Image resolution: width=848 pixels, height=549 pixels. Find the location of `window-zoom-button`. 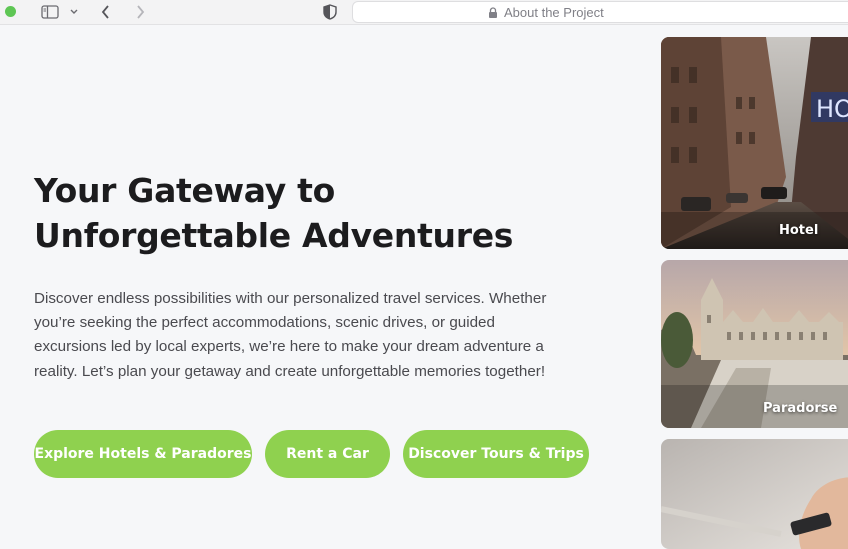

window-zoom-button is located at coordinates (10, 11).